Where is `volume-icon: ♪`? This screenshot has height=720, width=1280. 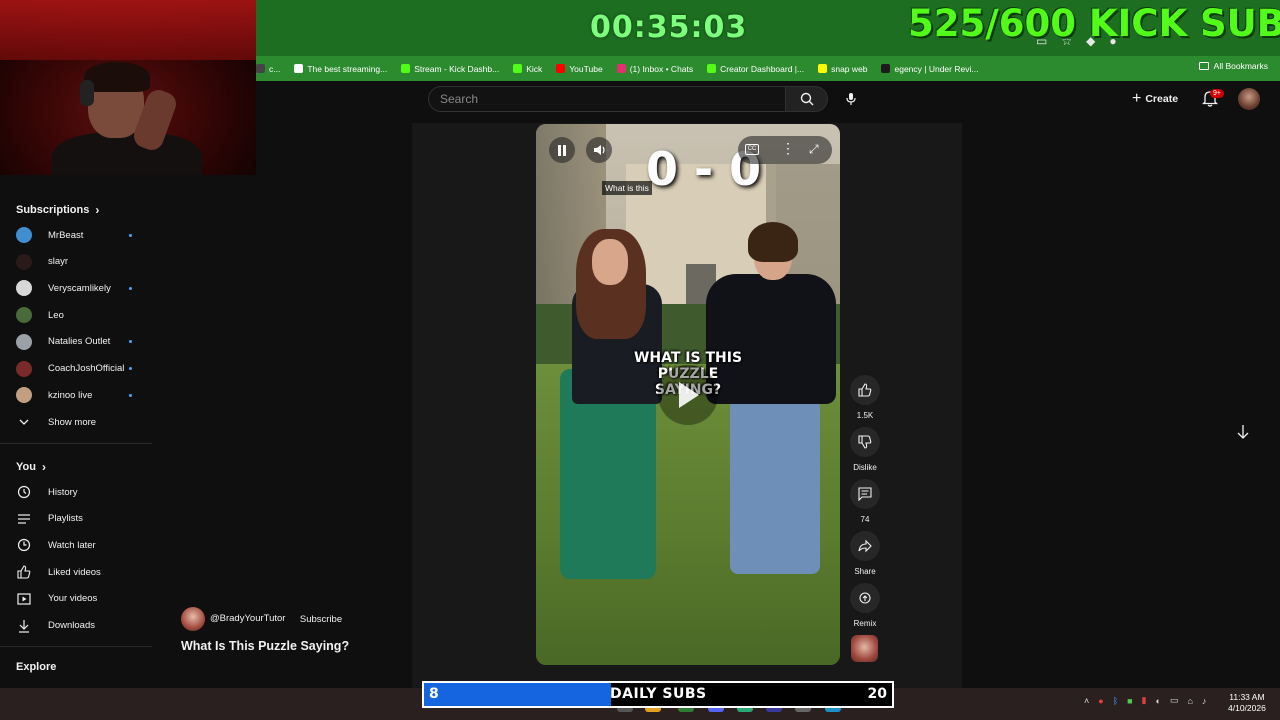 volume-icon: ♪ is located at coordinates (1204, 701).